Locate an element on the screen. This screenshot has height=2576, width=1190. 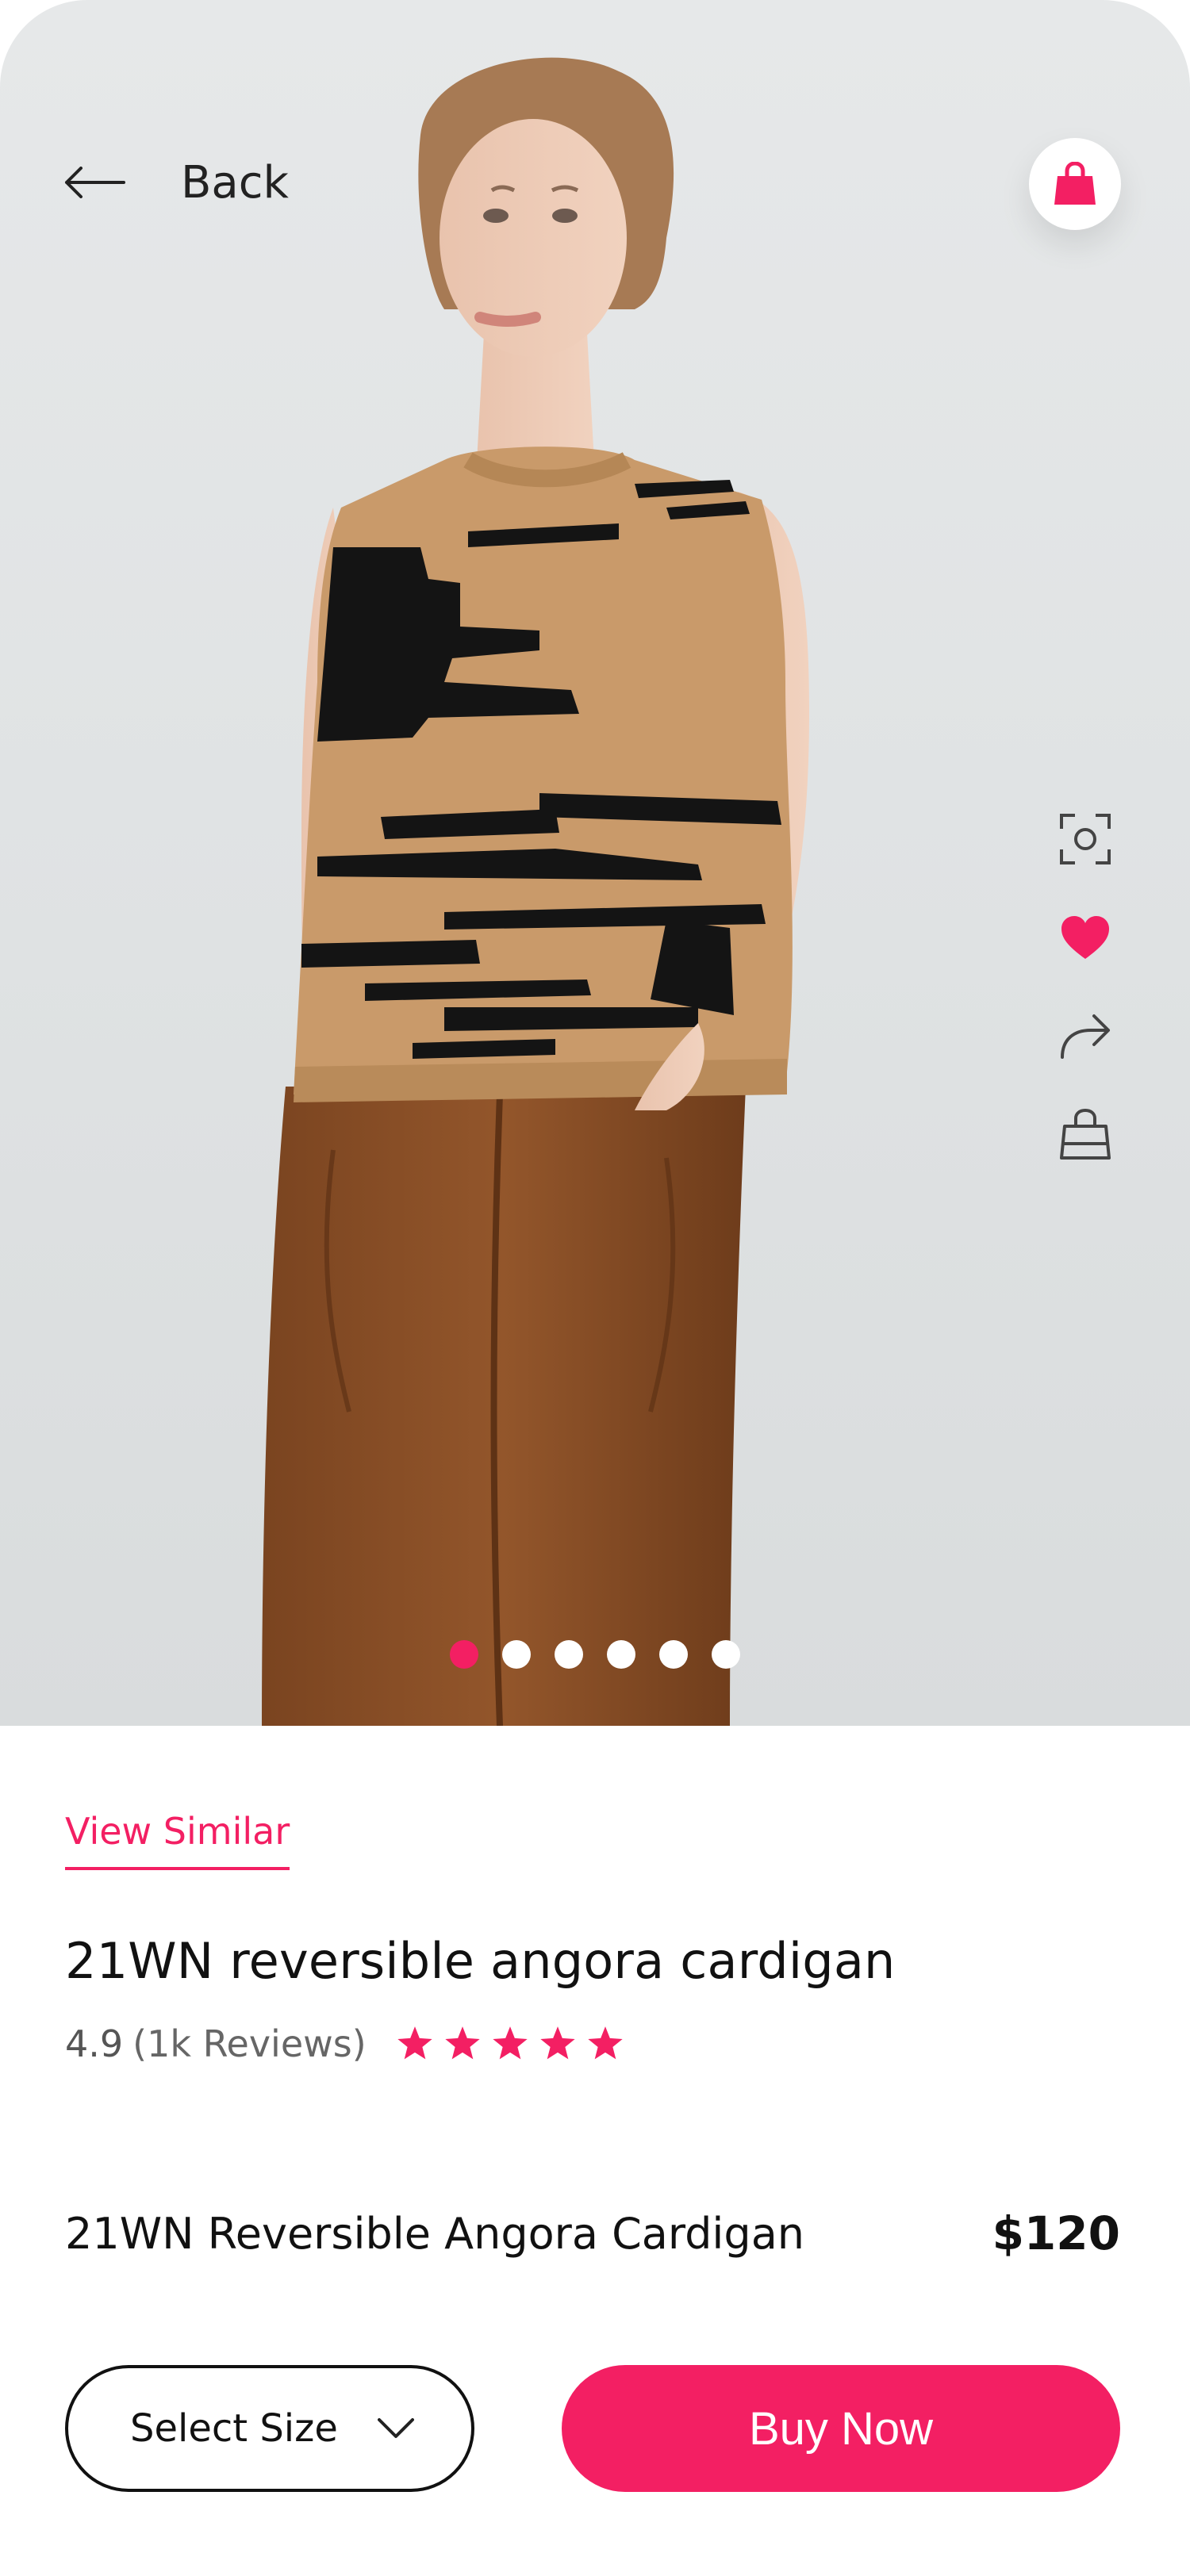
favorite-button is located at coordinates (1085, 938).